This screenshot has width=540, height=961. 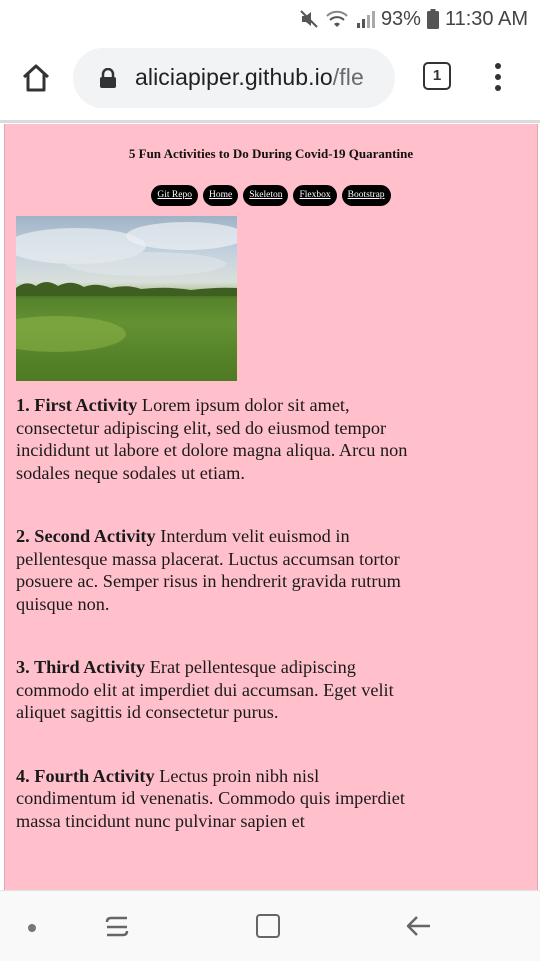 I want to click on field-photo, so click(x=126, y=298).